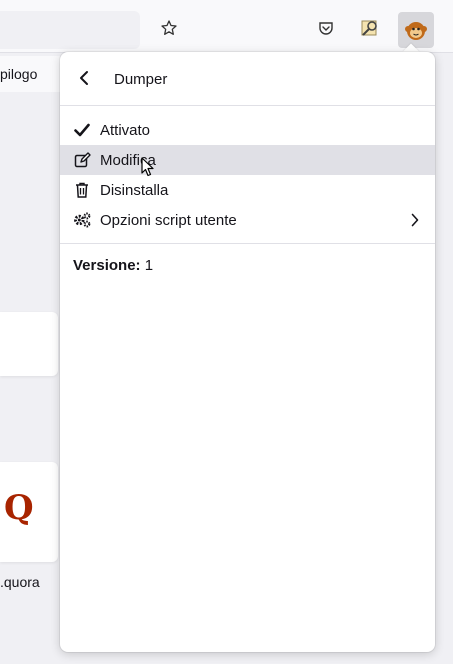  Describe the element at coordinates (82, 160) in the screenshot. I see `edit-icon` at that location.